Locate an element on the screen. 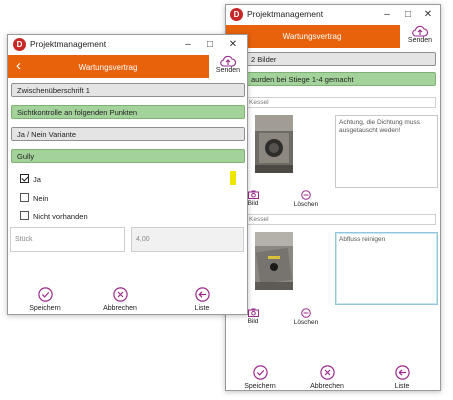 Image resolution: width=453 pixels, height=400 pixels. section-header: Zwischenüberschrift 1 is located at coordinates (128, 90).